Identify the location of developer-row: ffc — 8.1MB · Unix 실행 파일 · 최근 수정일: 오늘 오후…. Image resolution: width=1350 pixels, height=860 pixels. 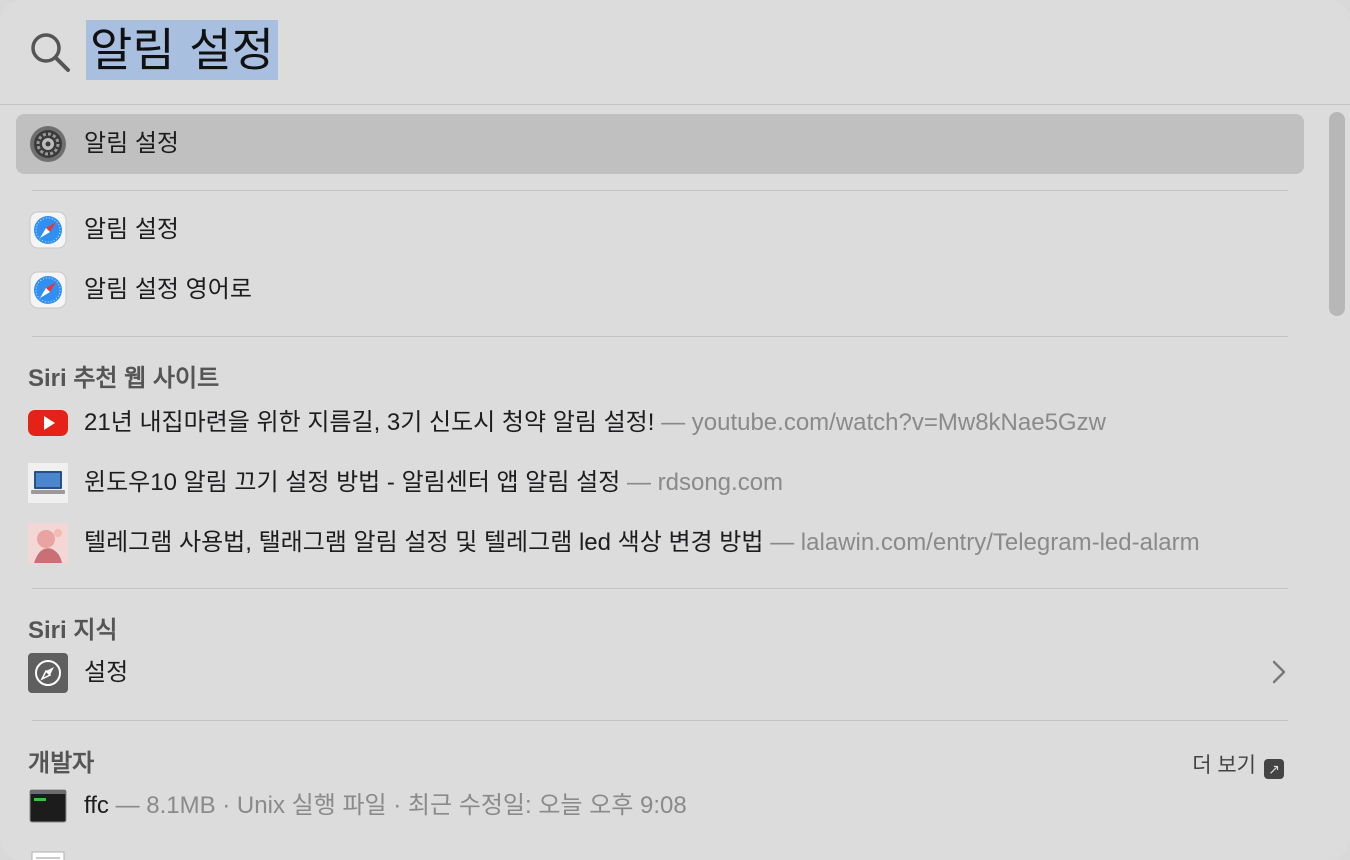
(660, 806).